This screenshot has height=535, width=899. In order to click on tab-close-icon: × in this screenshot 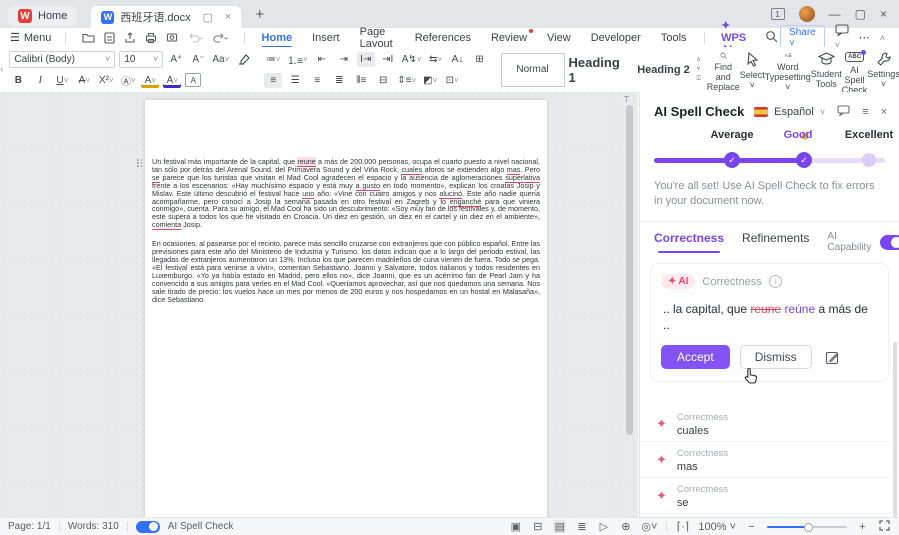, I will do `click(228, 17)`.